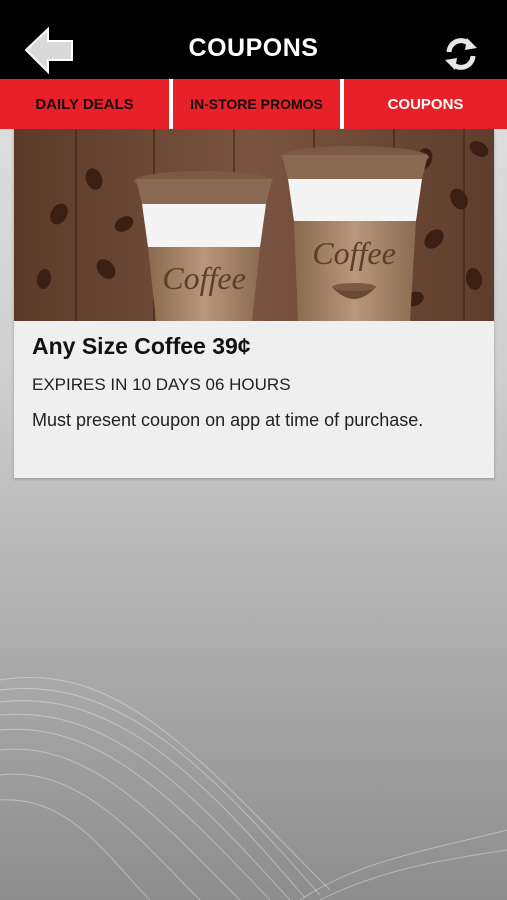 This screenshot has width=507, height=900. Describe the element at coordinates (253, 48) in the screenshot. I see `page-title: COUPONS` at that location.